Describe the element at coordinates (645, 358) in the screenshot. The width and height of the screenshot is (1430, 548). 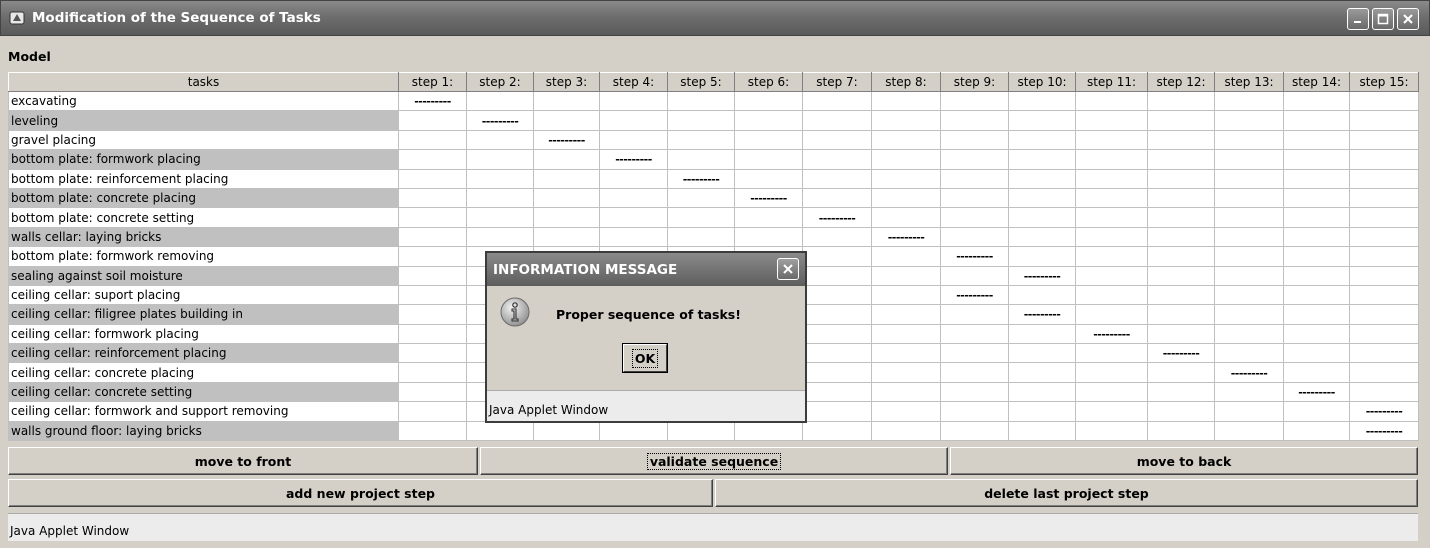
I see `ok-button: OK` at that location.